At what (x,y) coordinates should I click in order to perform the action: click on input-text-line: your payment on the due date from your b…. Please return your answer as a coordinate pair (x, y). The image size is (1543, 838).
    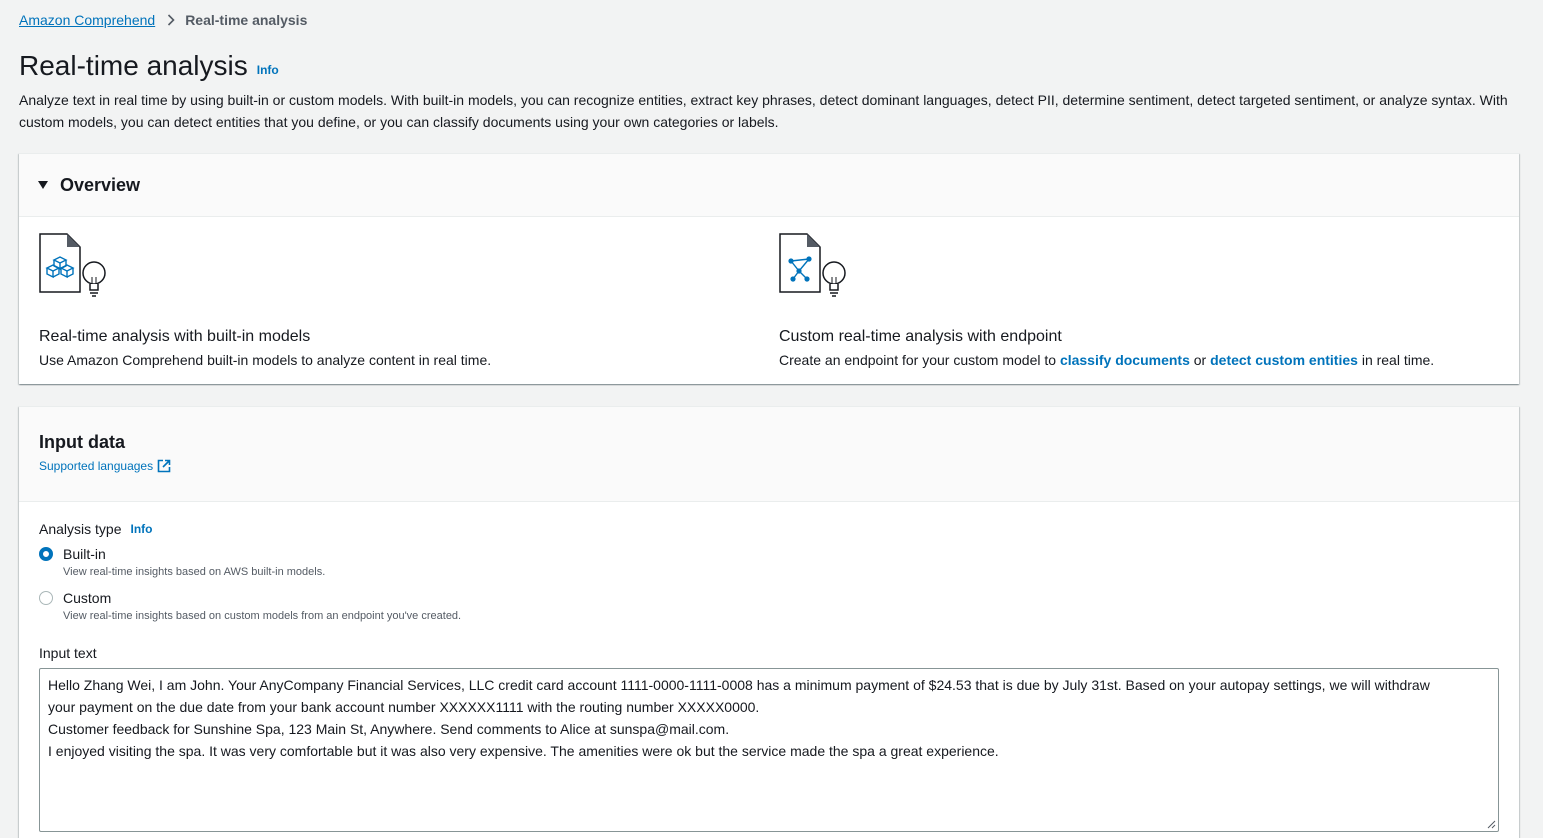
    Looking at the image, I should click on (404, 707).